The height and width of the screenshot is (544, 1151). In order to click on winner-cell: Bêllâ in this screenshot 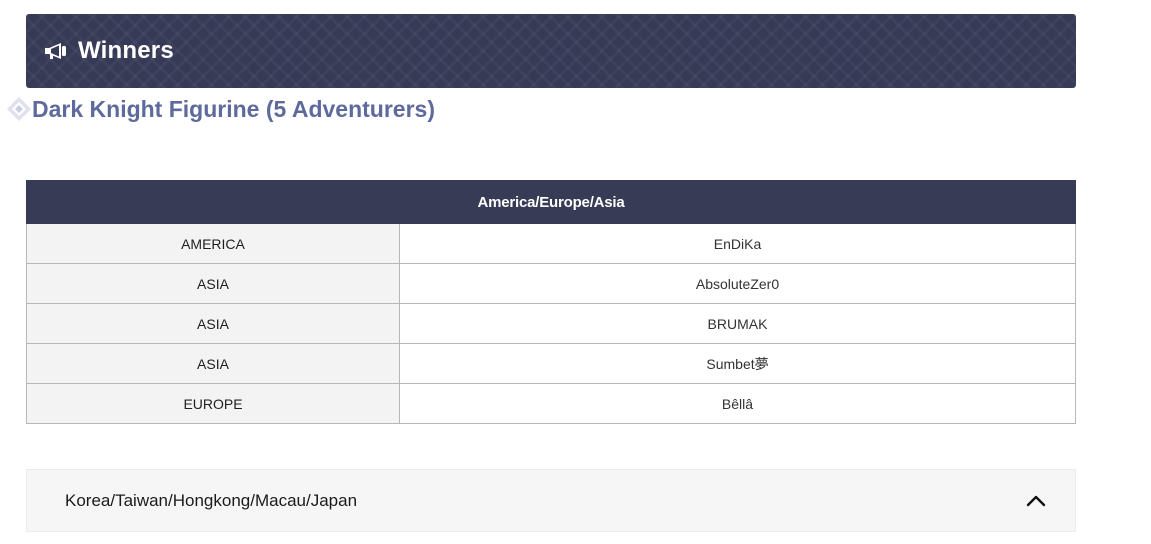, I will do `click(737, 403)`.